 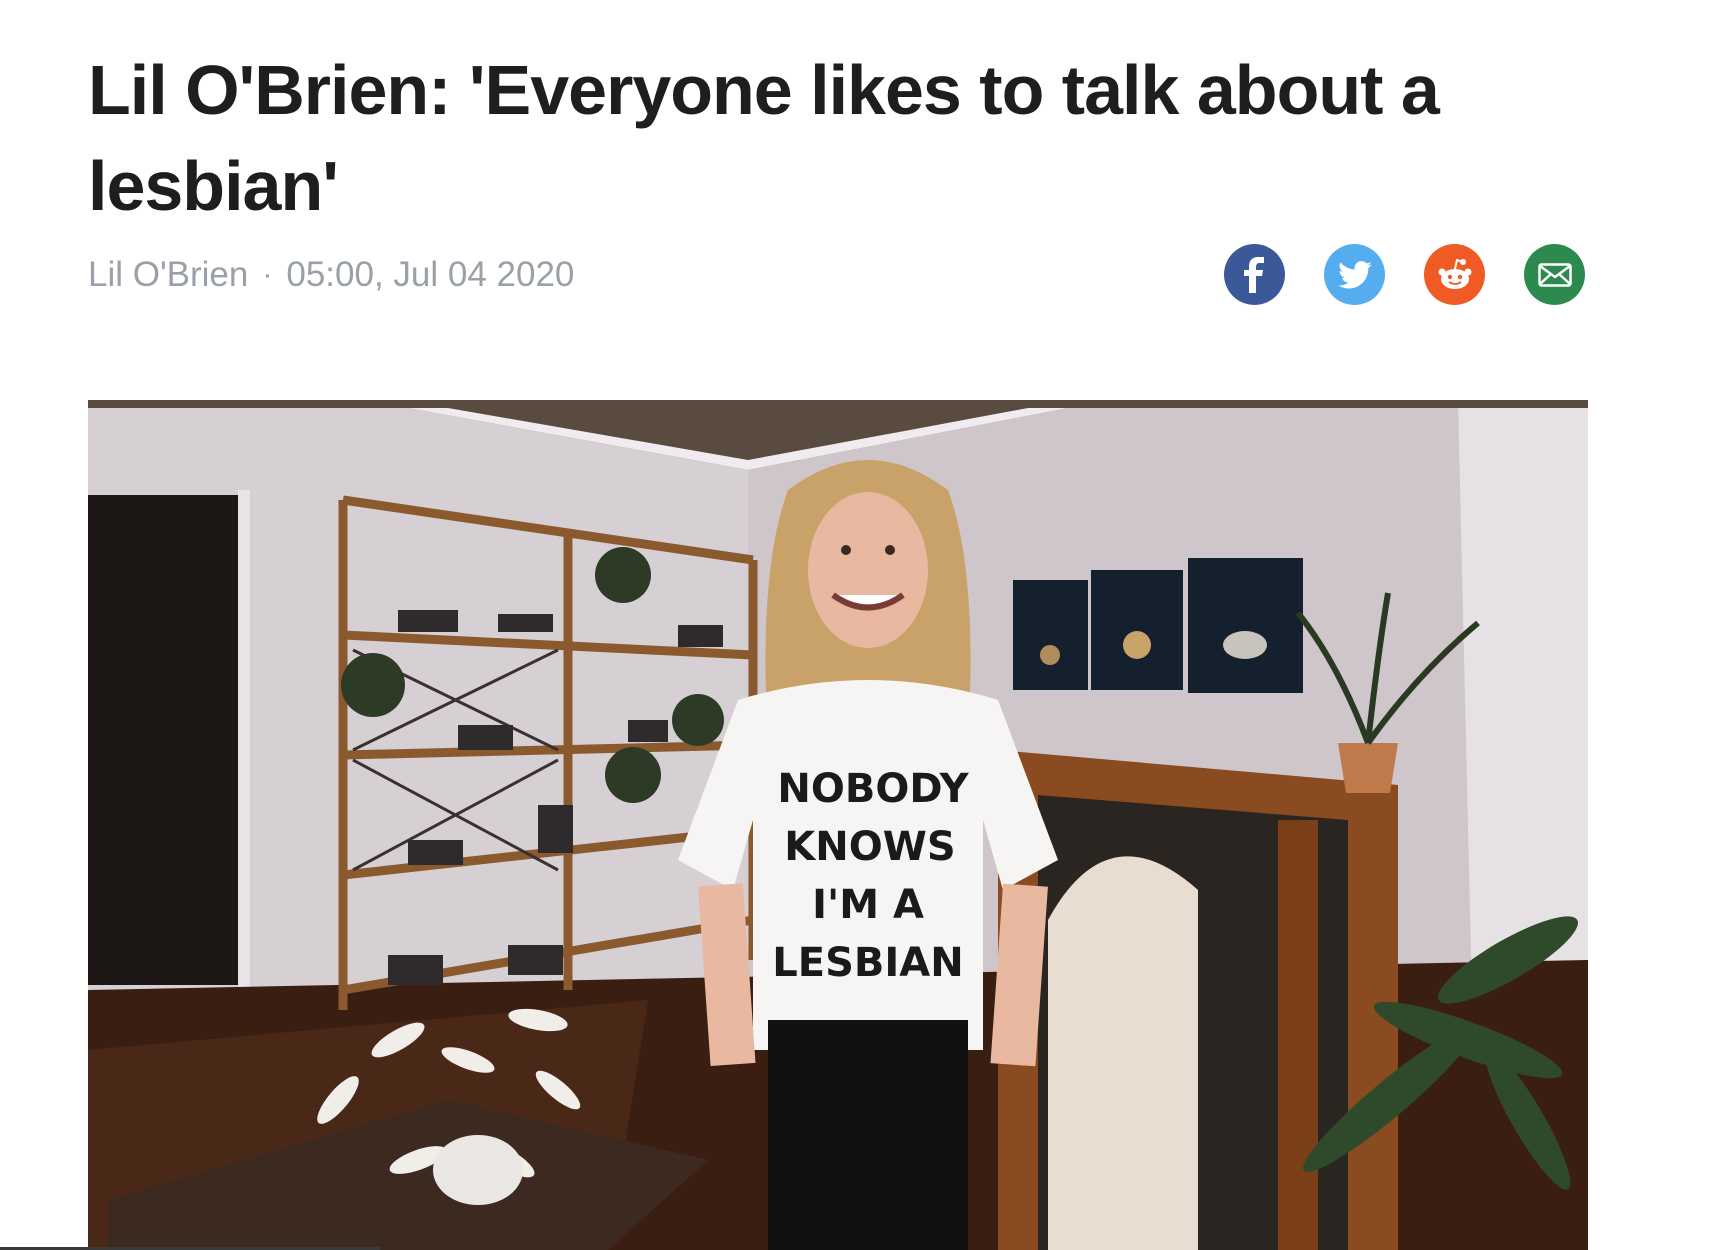 I want to click on reddit-icon, so click(x=1454, y=273).